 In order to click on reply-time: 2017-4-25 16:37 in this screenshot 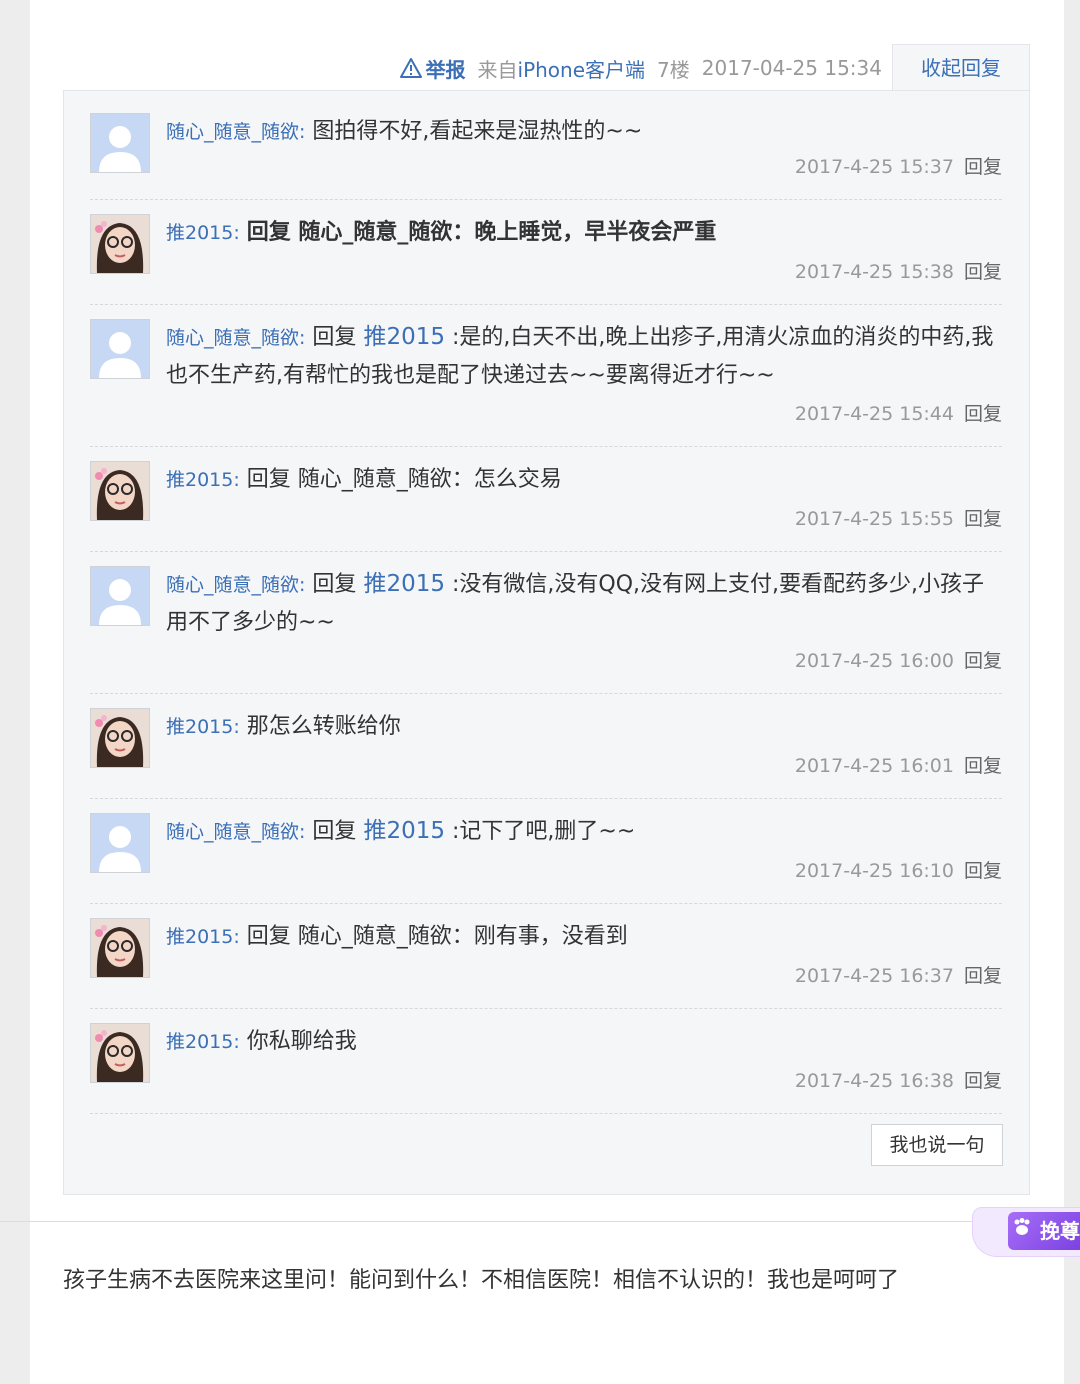, I will do `click(874, 976)`.